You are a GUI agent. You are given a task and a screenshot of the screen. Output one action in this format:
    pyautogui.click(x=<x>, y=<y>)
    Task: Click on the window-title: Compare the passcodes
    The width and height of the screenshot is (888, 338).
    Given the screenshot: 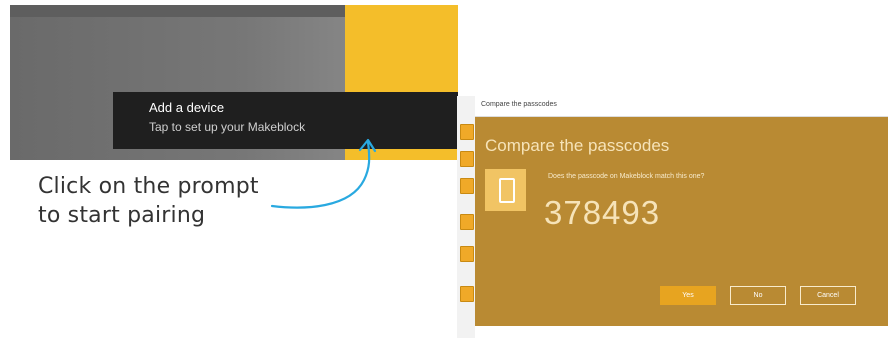 What is the action you would take?
    pyautogui.click(x=519, y=104)
    